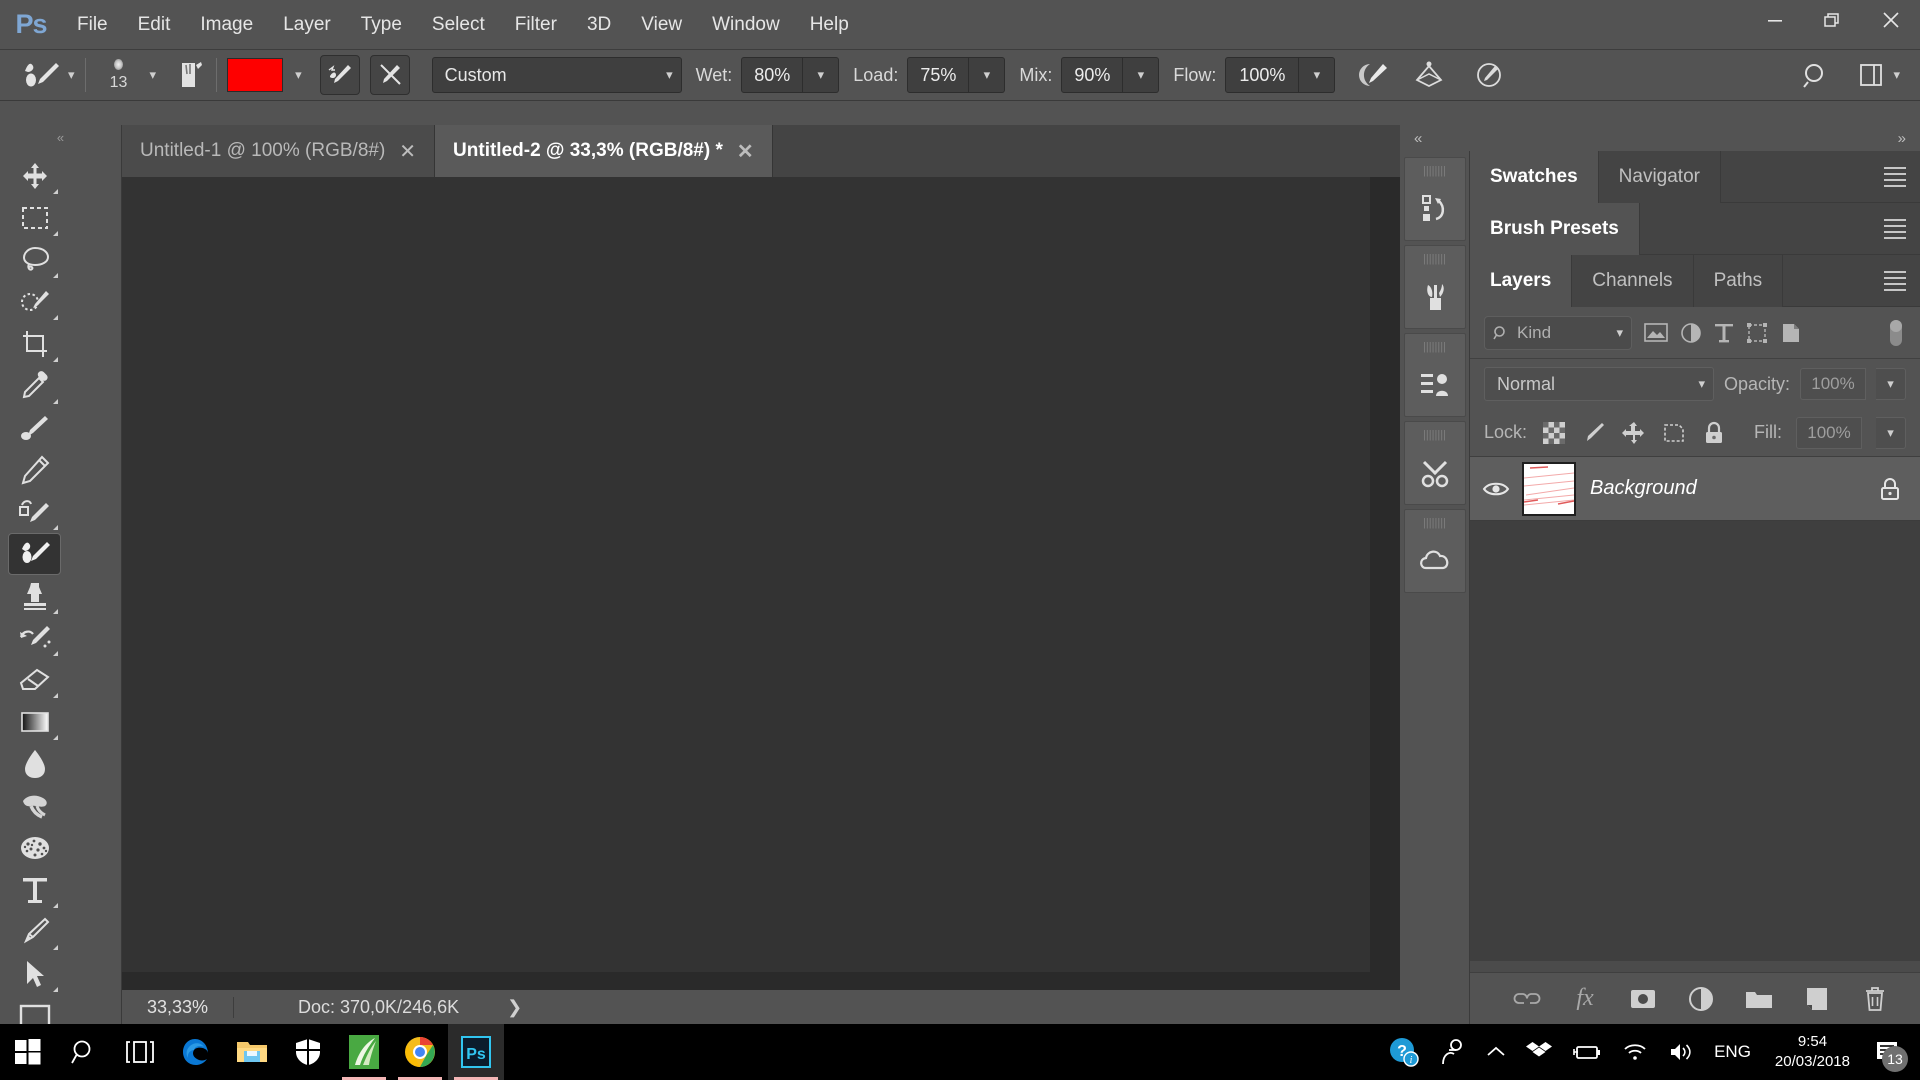 This screenshot has height=1080, width=1920. I want to click on tool-dodge, so click(34, 806).